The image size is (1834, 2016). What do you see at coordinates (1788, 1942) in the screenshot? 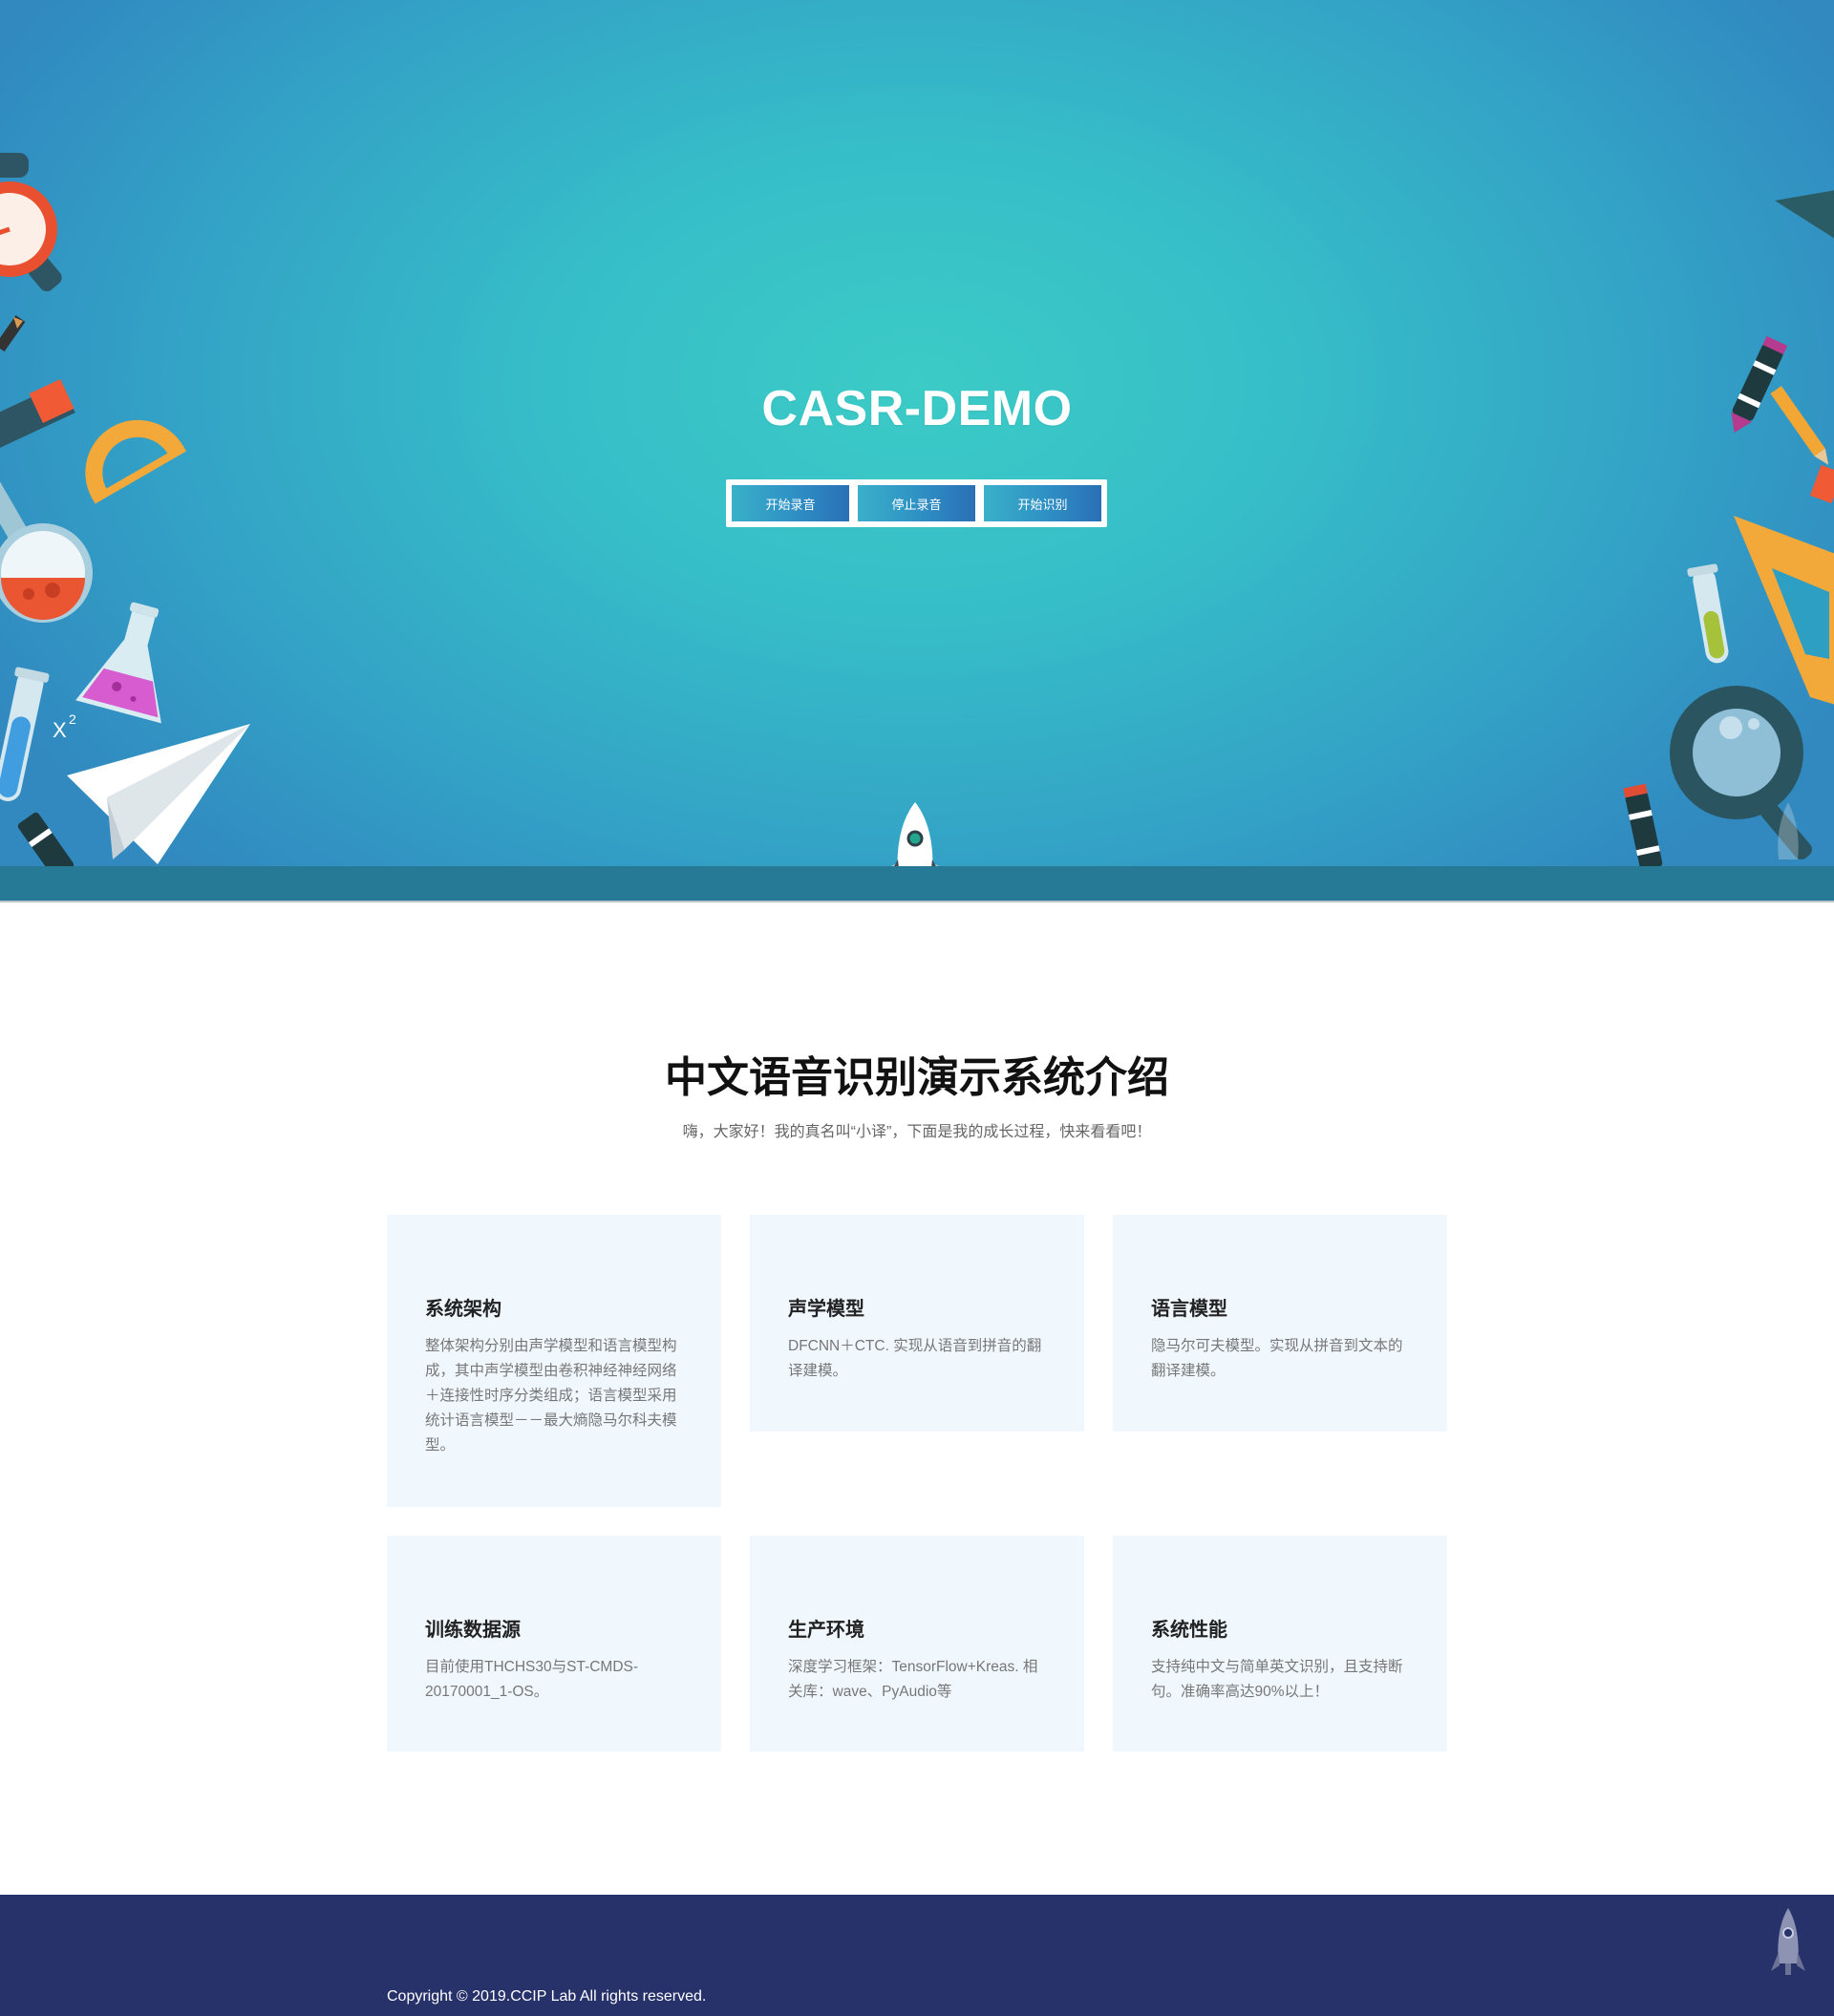
I see `back-to-top-rocket-icon` at bounding box center [1788, 1942].